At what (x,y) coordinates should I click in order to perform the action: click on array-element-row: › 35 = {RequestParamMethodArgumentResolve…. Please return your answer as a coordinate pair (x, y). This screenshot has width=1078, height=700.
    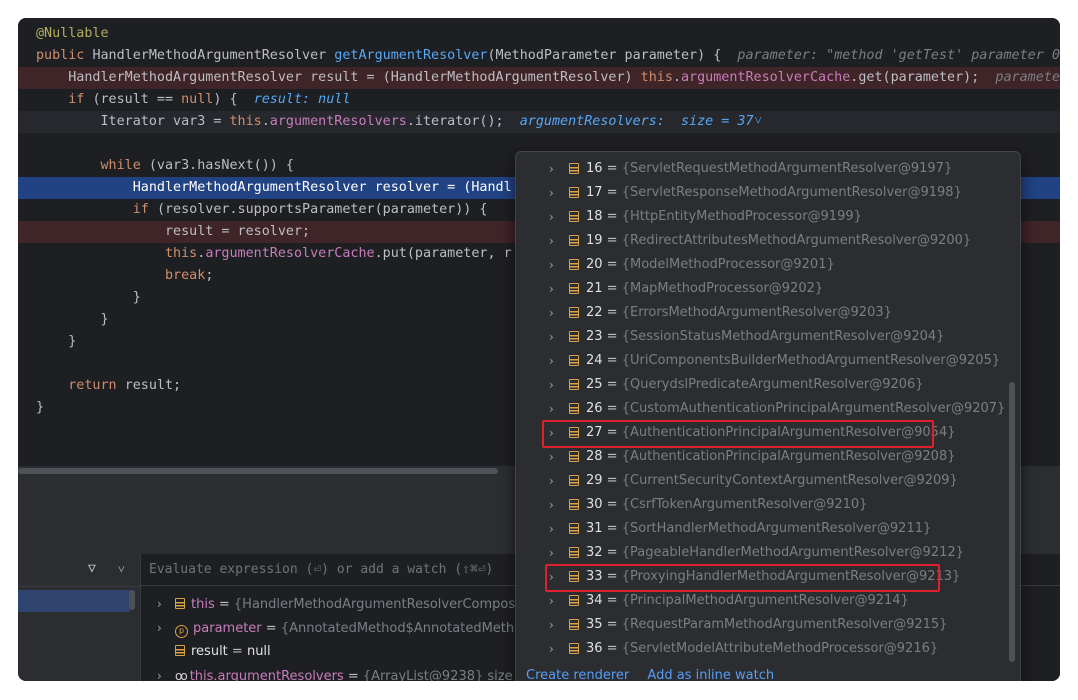
    Looking at the image, I should click on (761, 625).